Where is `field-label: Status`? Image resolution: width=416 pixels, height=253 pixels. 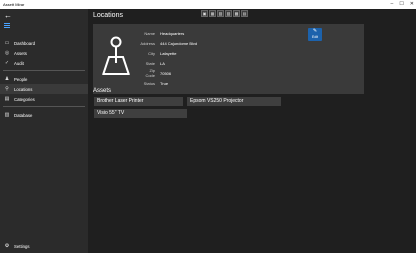 field-label: Status is located at coordinates (149, 83).